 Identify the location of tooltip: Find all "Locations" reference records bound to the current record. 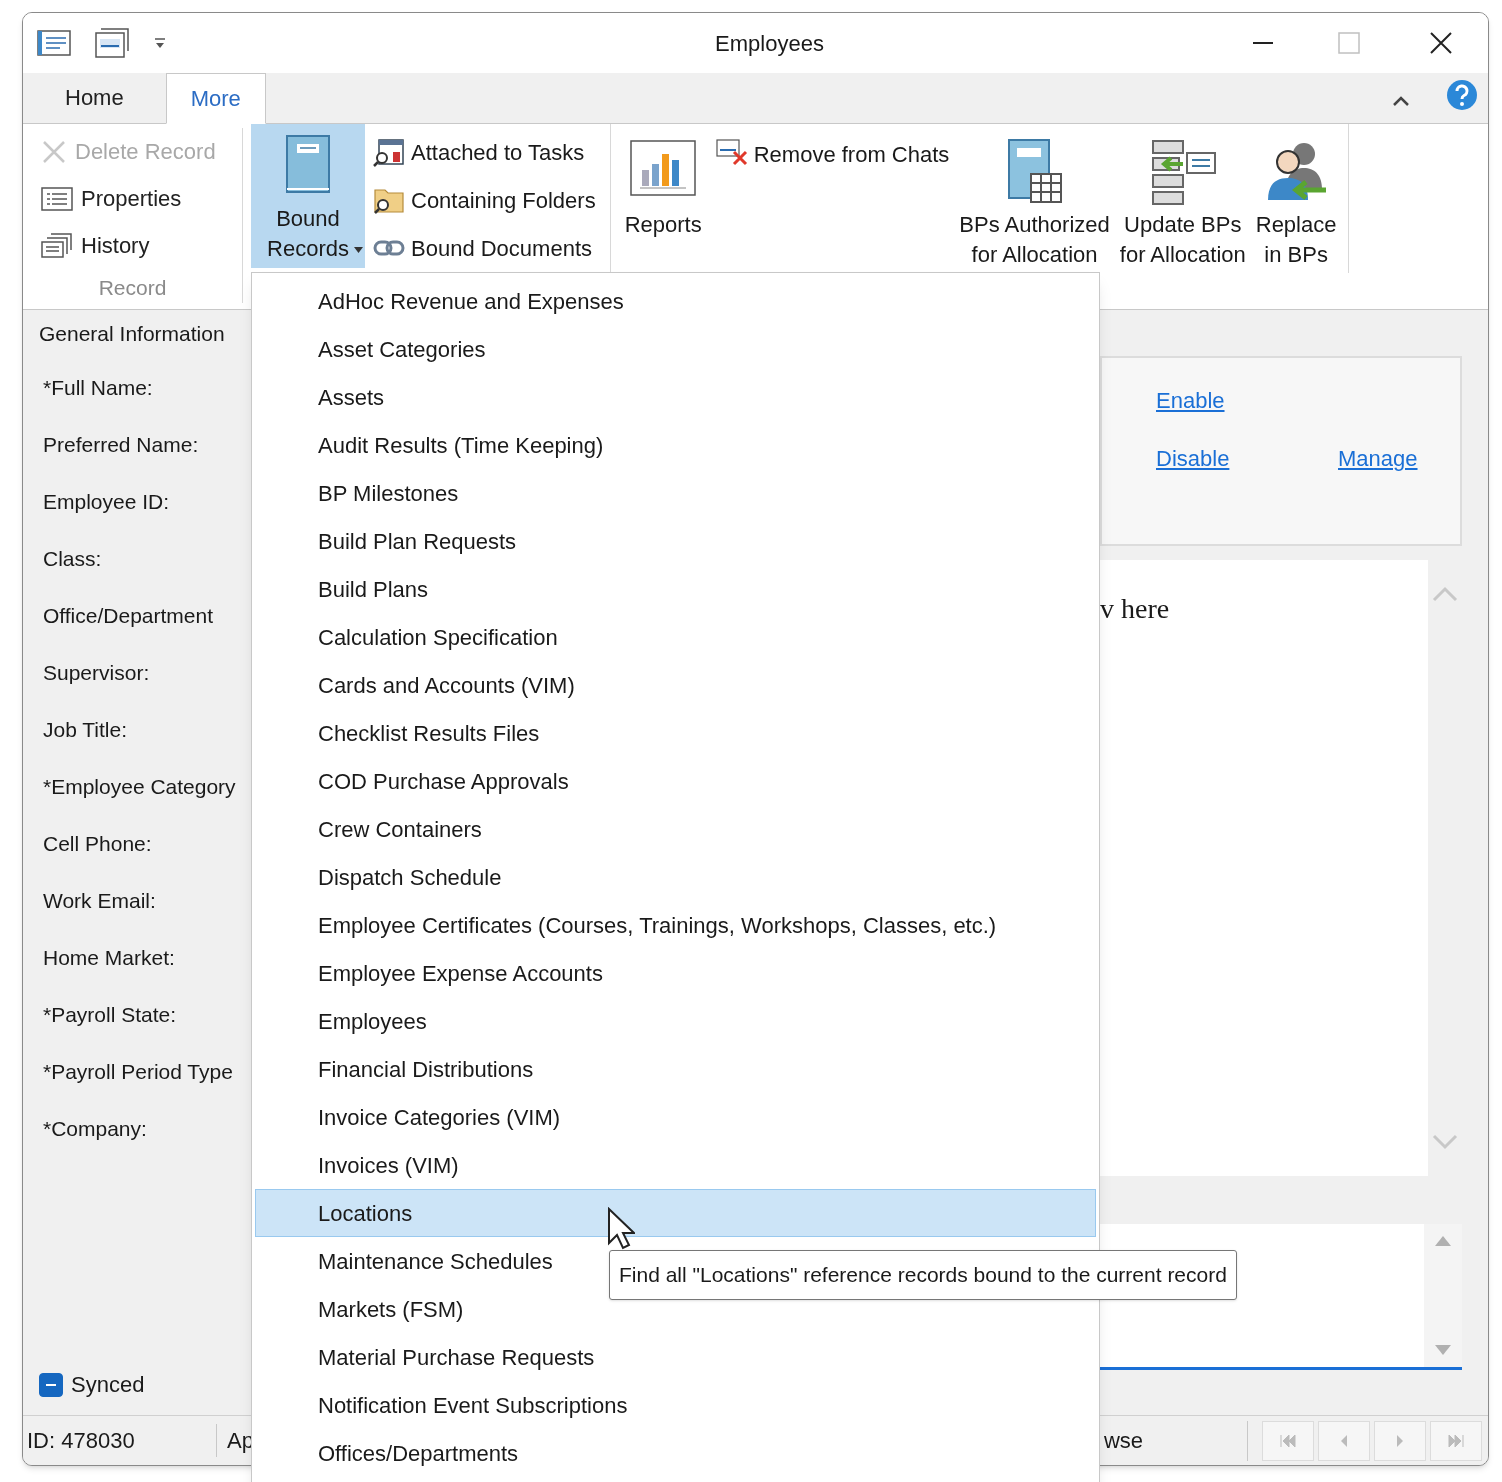
(923, 1275).